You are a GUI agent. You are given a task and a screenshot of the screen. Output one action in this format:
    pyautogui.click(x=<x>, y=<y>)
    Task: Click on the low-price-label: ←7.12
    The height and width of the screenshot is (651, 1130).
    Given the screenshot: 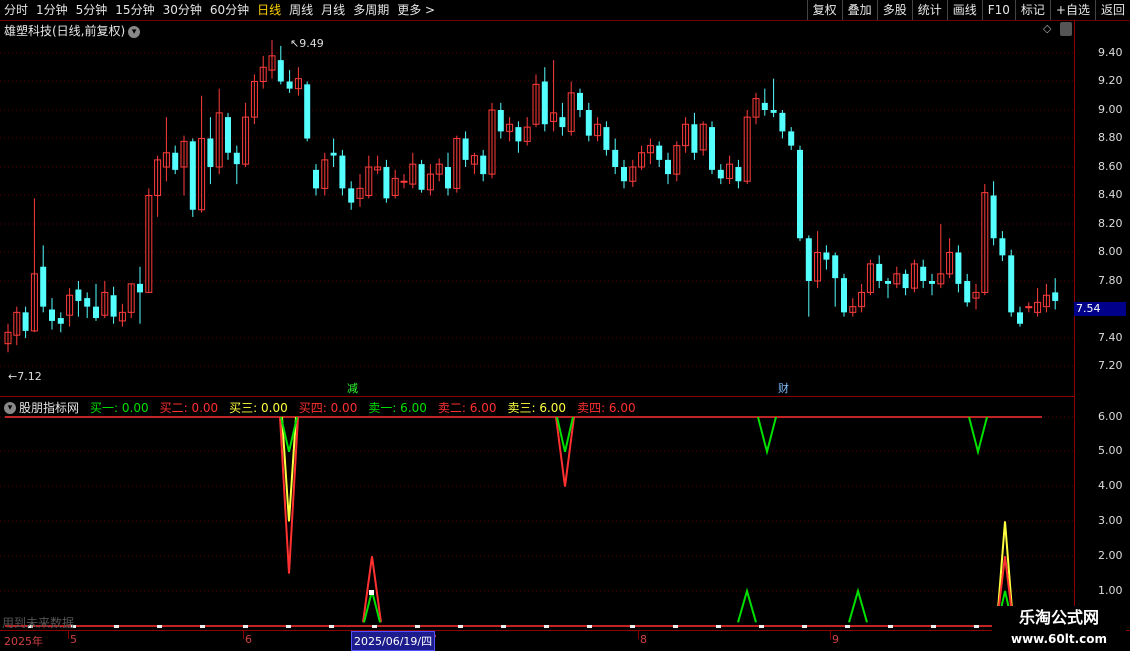 What is the action you would take?
    pyautogui.click(x=25, y=376)
    